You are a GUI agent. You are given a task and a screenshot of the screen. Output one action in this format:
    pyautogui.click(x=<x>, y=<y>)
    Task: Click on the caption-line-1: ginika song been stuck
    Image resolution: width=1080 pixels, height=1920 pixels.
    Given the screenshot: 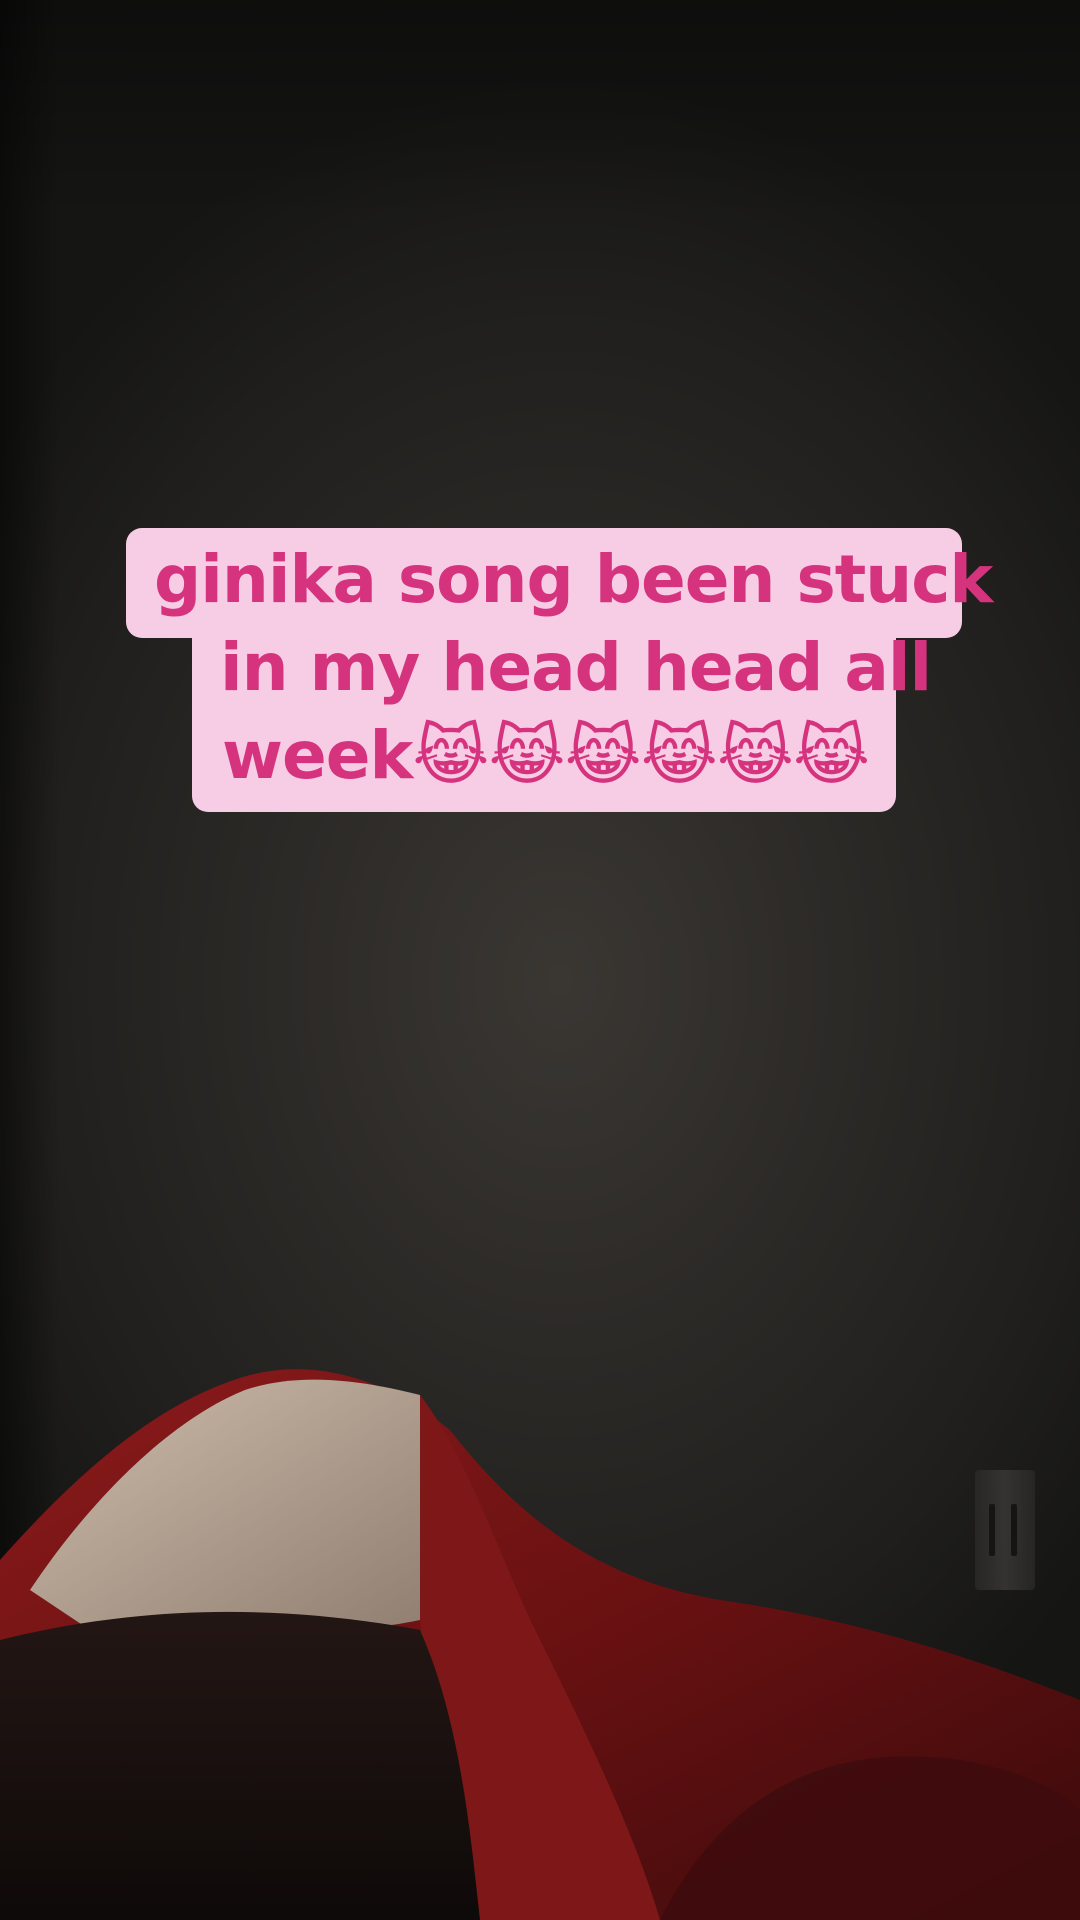 What is the action you would take?
    pyautogui.click(x=573, y=579)
    